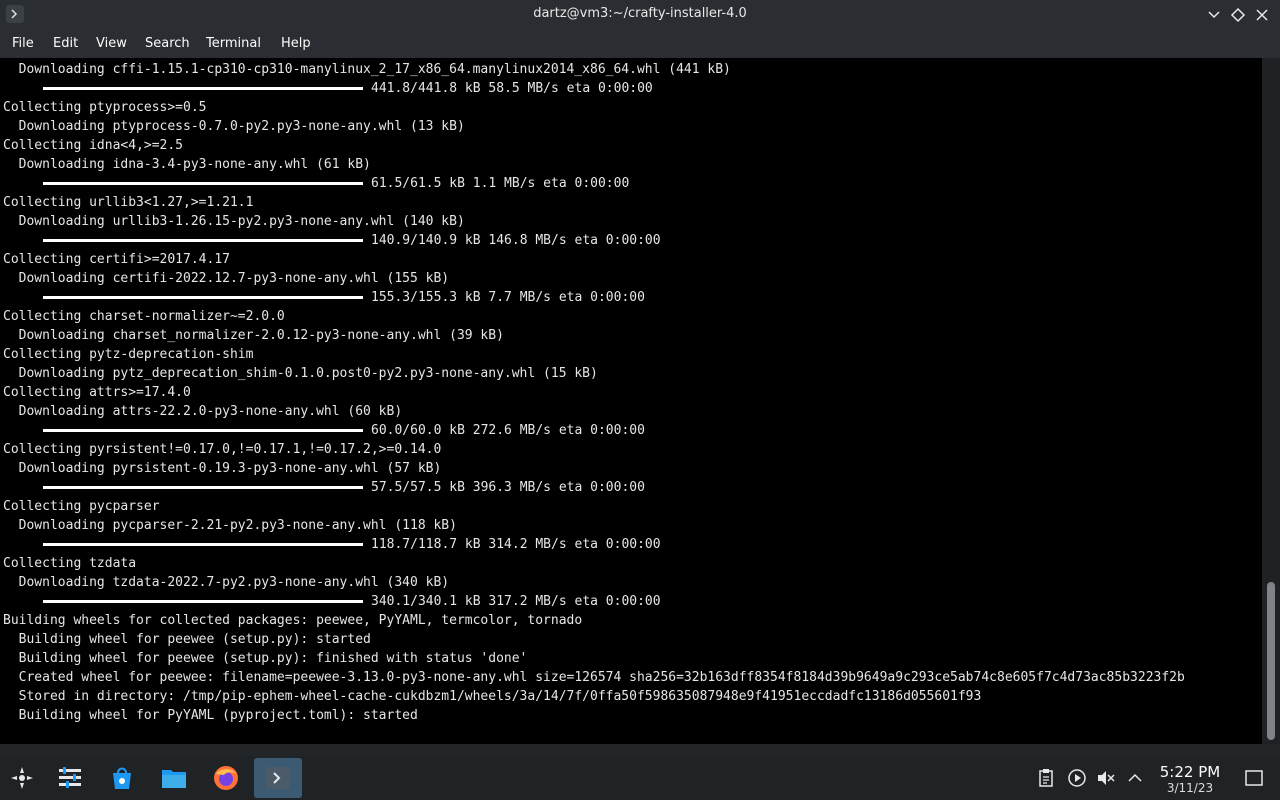 The image size is (1280, 800). What do you see at coordinates (500, 183) in the screenshot?
I see `progress-status: 61.5/61.5 kB 1.1 MB/s eta 0:00:00` at bounding box center [500, 183].